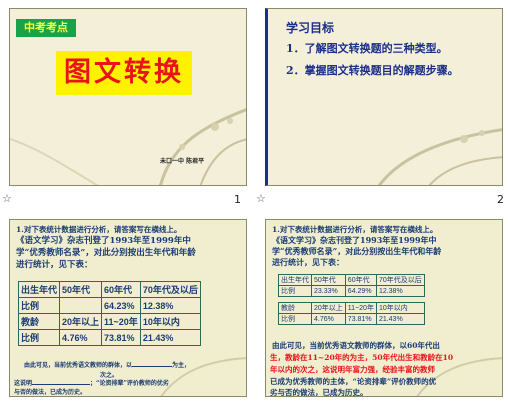  Describe the element at coordinates (261, 198) in the screenshot. I see `slide-2-star-icon: ☆` at that location.